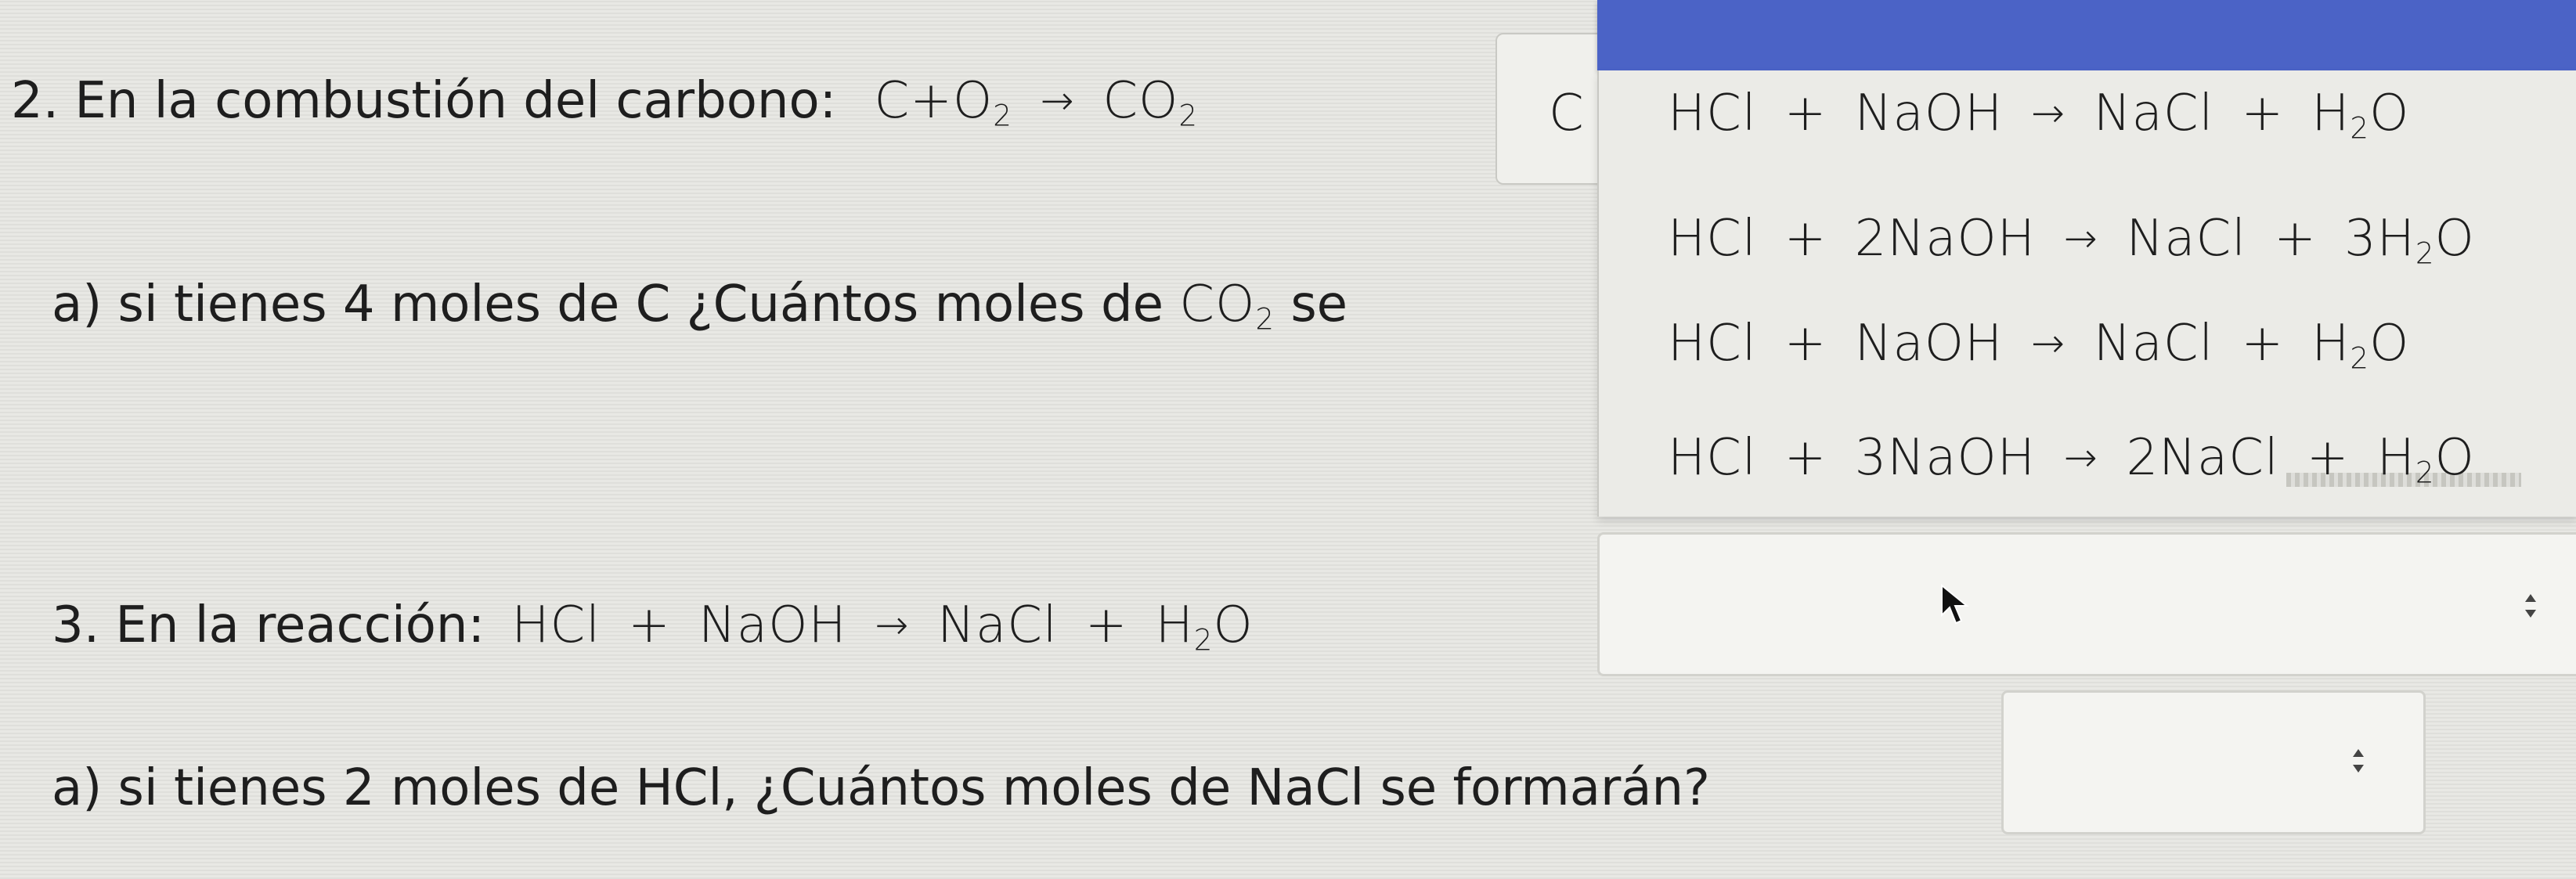 The image size is (2576, 879). What do you see at coordinates (1036, 102) in the screenshot?
I see `combustion-equation: C+O2 → CO2` at bounding box center [1036, 102].